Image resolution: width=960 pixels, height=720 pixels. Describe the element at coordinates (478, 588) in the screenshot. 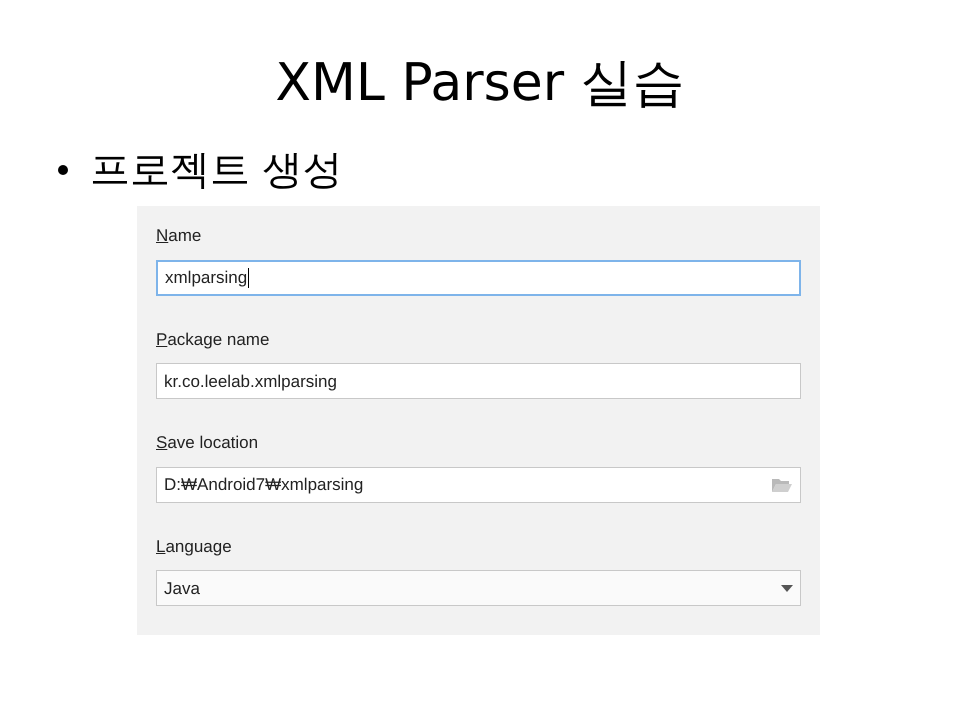

I see `language-dropdown: Java` at that location.